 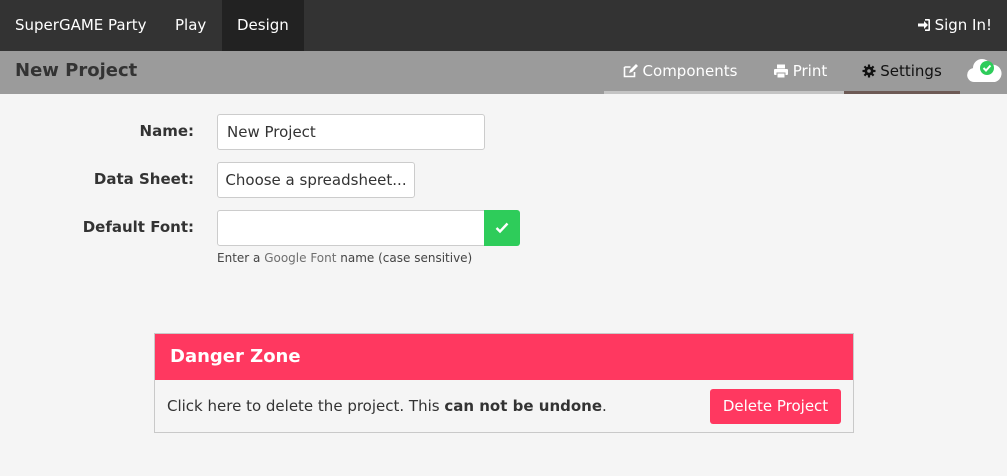 I want to click on data-sheet-label: Data Sheet:, so click(x=143, y=179).